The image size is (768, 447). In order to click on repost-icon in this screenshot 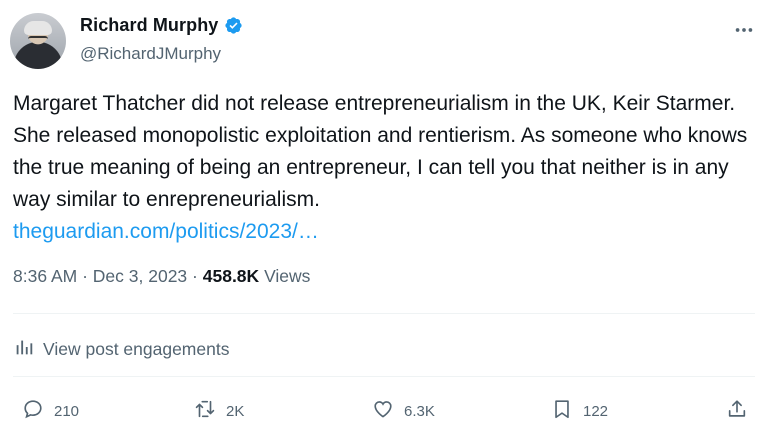, I will do `click(205, 411)`.